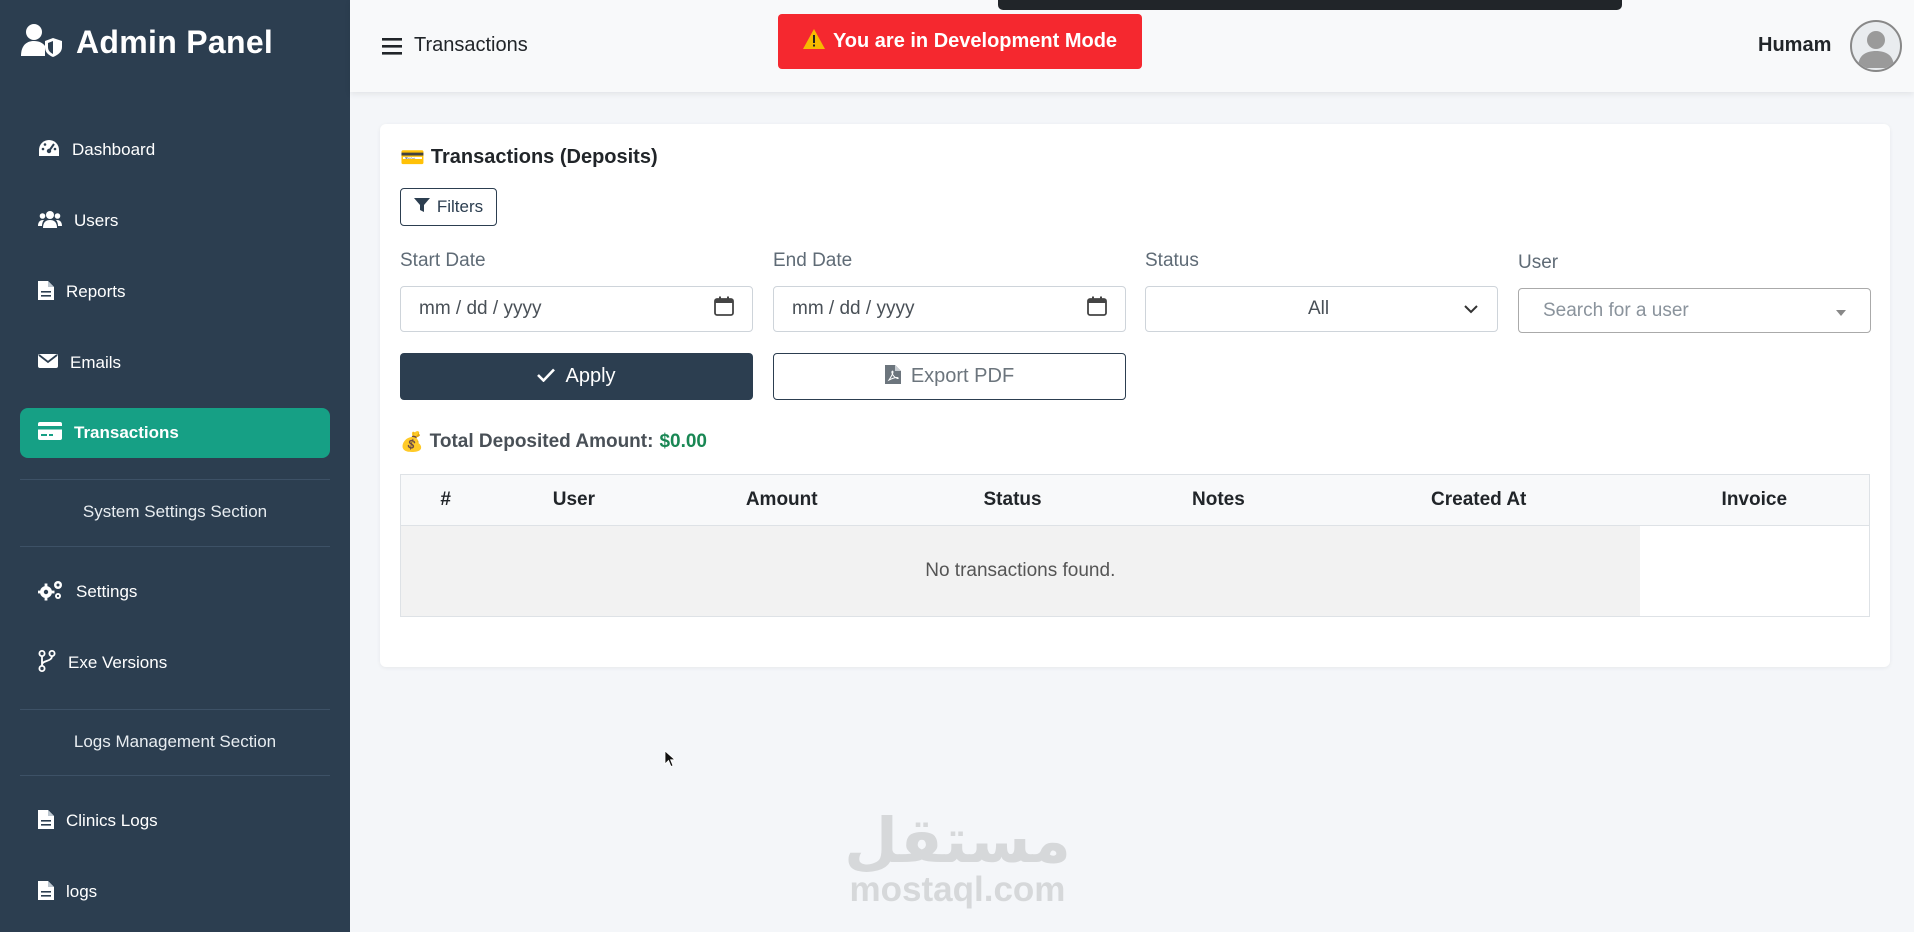  What do you see at coordinates (975, 41) in the screenshot?
I see `dev-mode-text: You are in Development Mode` at bounding box center [975, 41].